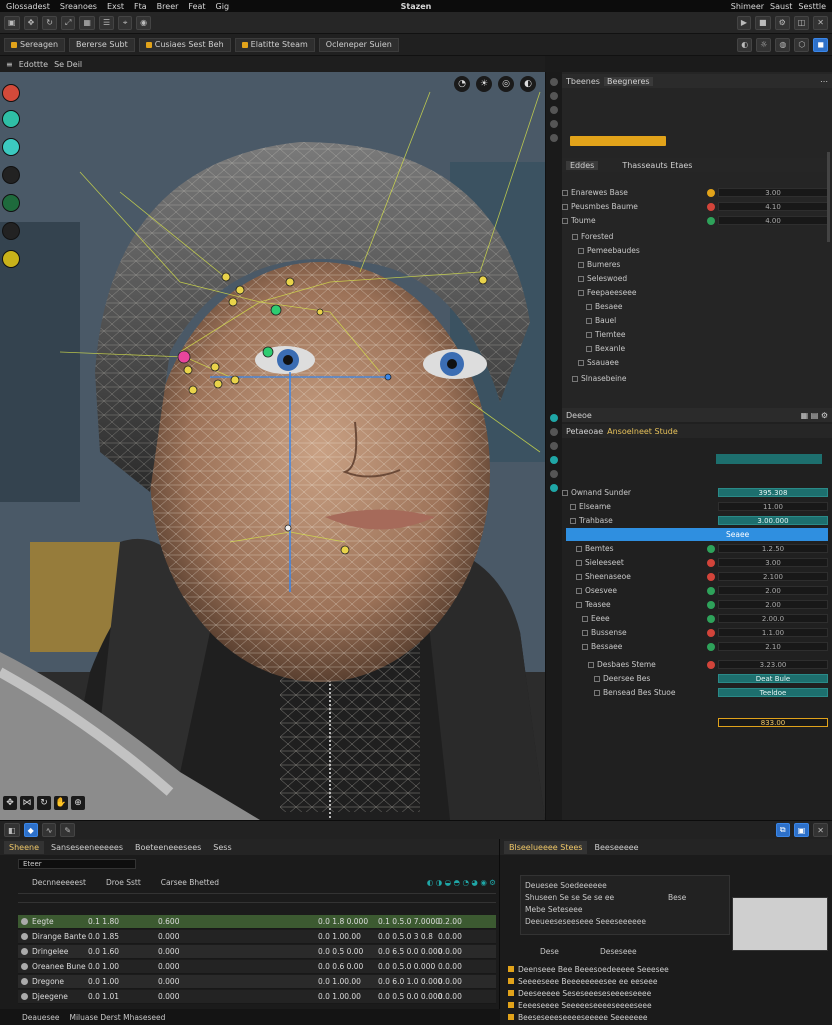 The image size is (832, 1025). What do you see at coordinates (695, 292) in the screenshot?
I see `tree-row: Feepaeeseee` at bounding box center [695, 292].